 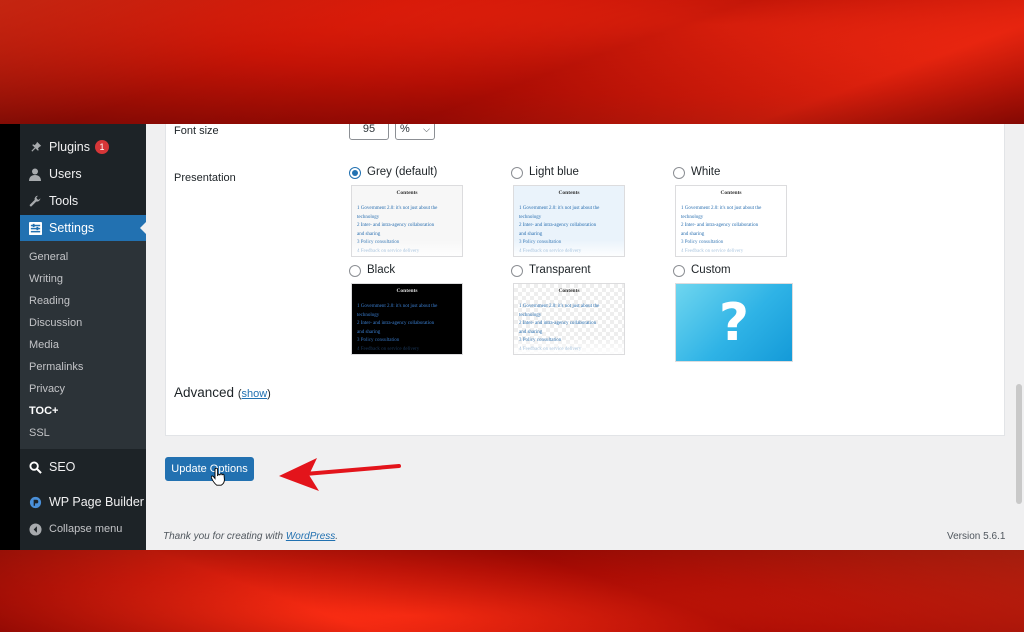 What do you see at coordinates (269, 394) in the screenshot?
I see `paren-close: )` at bounding box center [269, 394].